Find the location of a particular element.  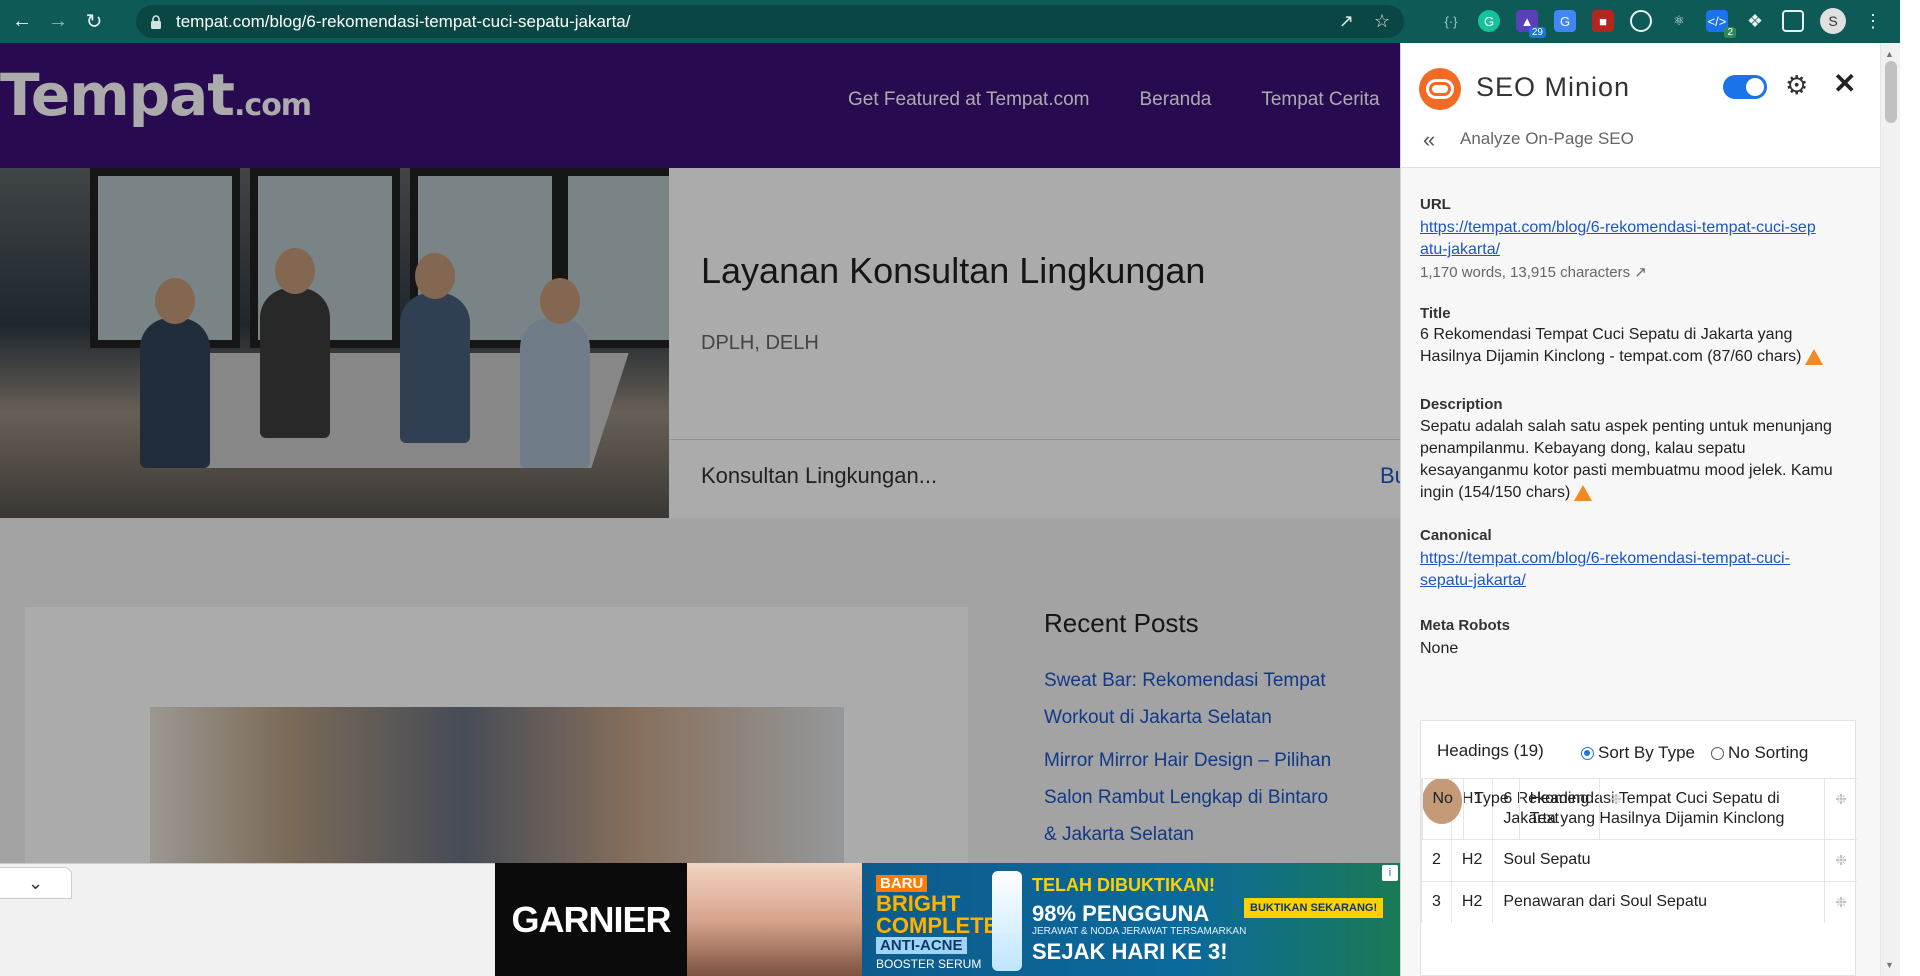

target-icon is located at coordinates (1641, 21).